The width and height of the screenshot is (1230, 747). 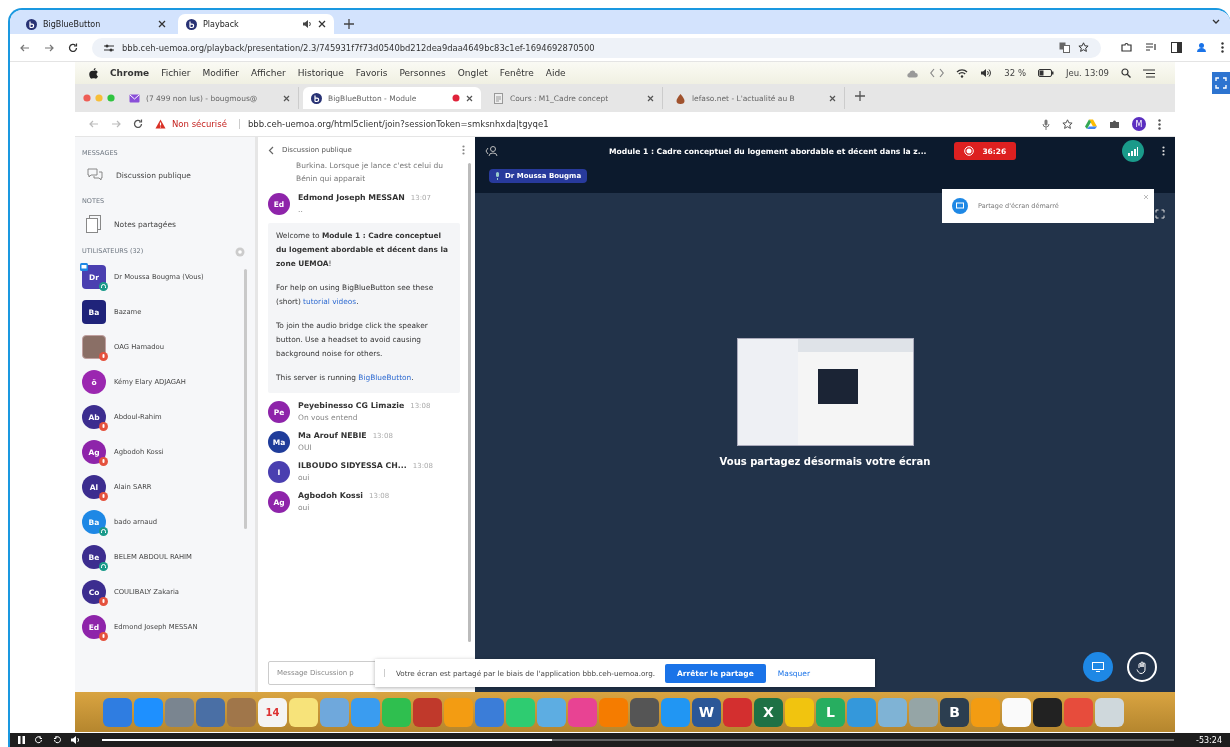 I want to click on connection-status-button, so click(x=1133, y=151).